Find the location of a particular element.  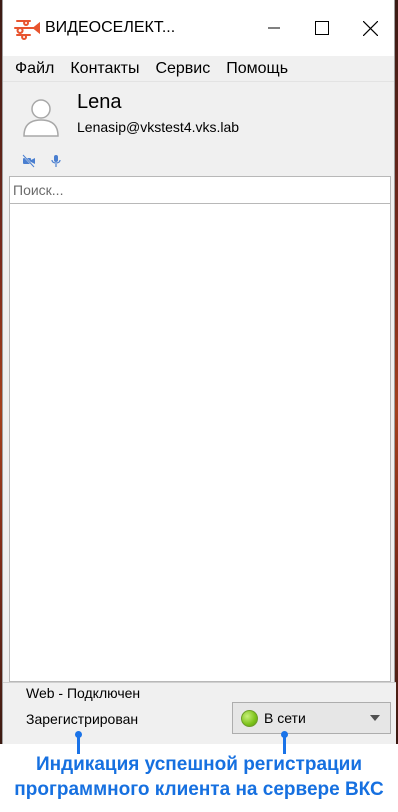

chevron-down-icon is located at coordinates (375, 718).